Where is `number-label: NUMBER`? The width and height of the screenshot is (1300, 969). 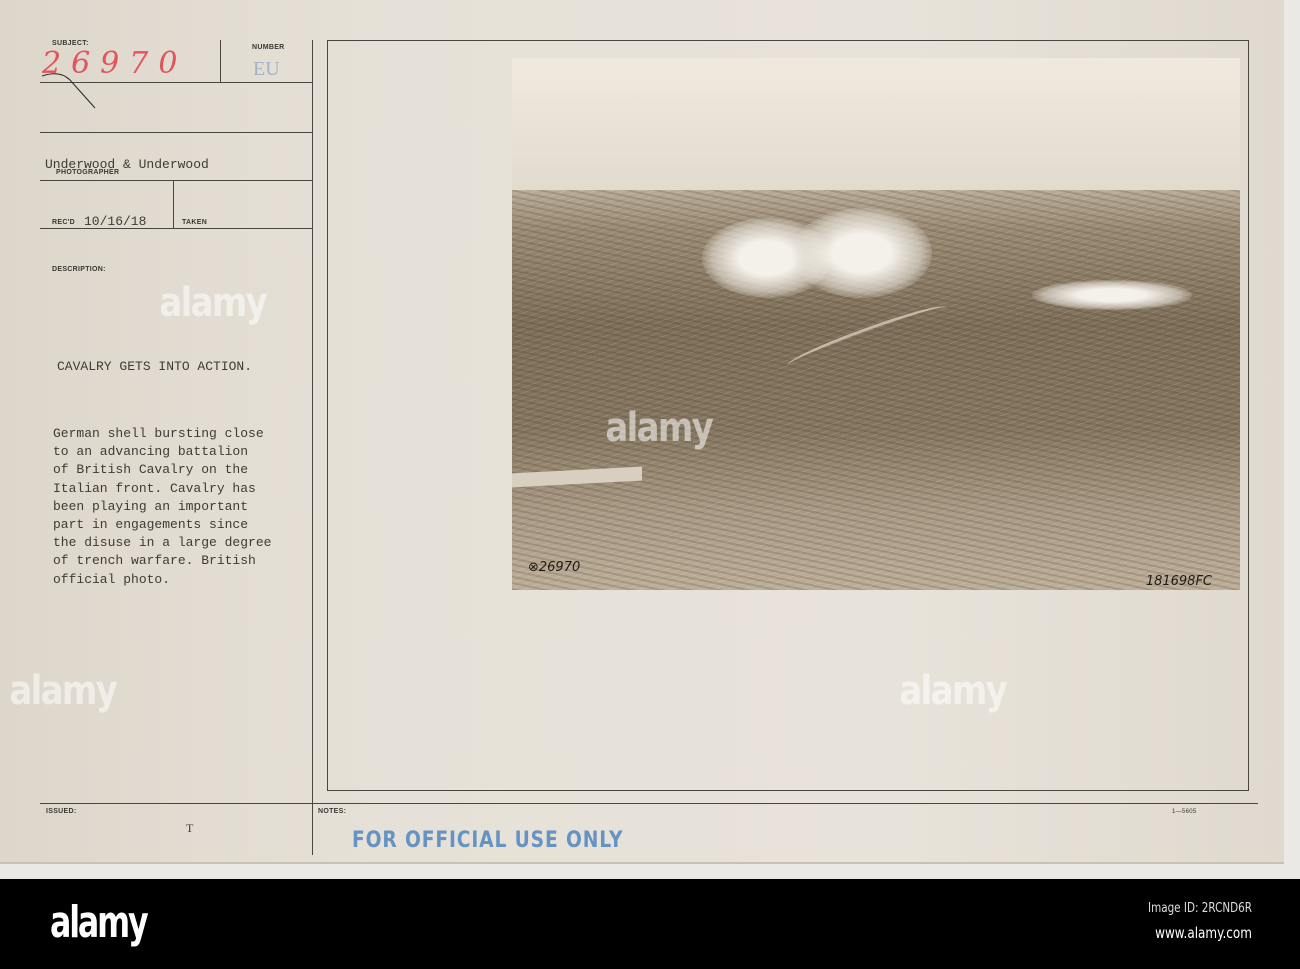 number-label: NUMBER is located at coordinates (268, 47).